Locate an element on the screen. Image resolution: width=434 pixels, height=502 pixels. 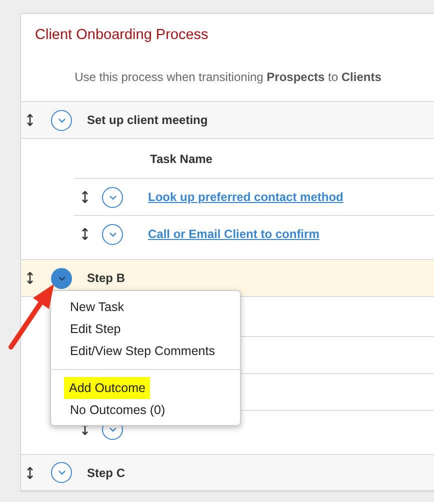
step-name: Set up client meeting is located at coordinates (147, 120).